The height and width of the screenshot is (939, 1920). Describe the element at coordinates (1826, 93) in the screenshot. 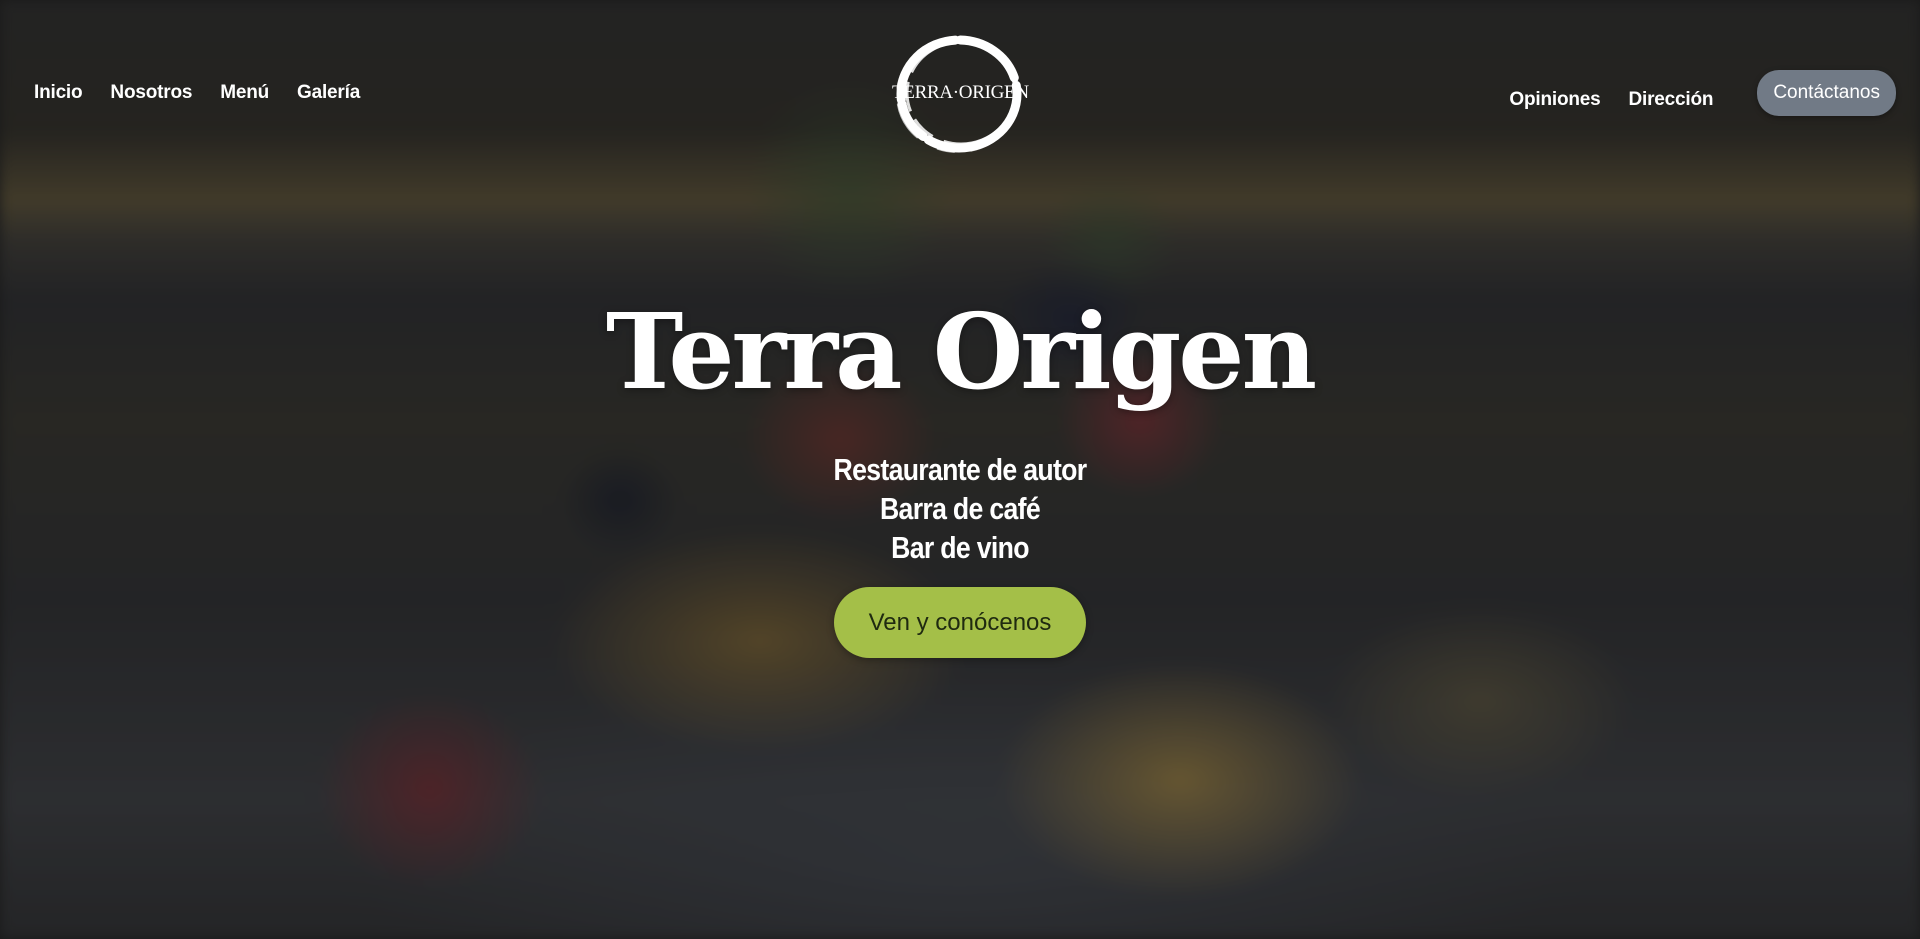

I see `contact-button: Contáctanos` at that location.